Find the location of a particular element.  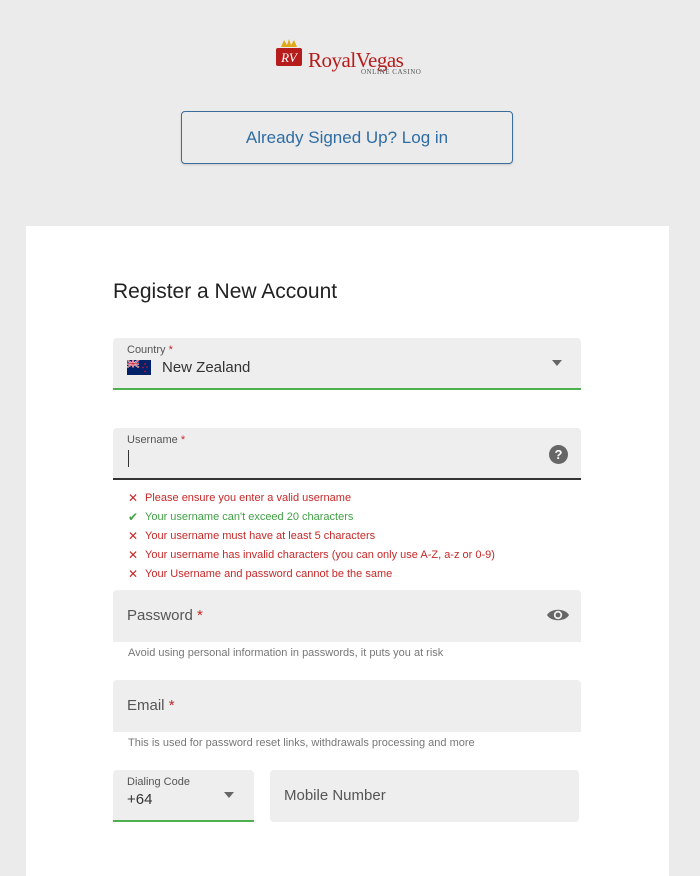

page-title: Register a New Account is located at coordinates (225, 291).